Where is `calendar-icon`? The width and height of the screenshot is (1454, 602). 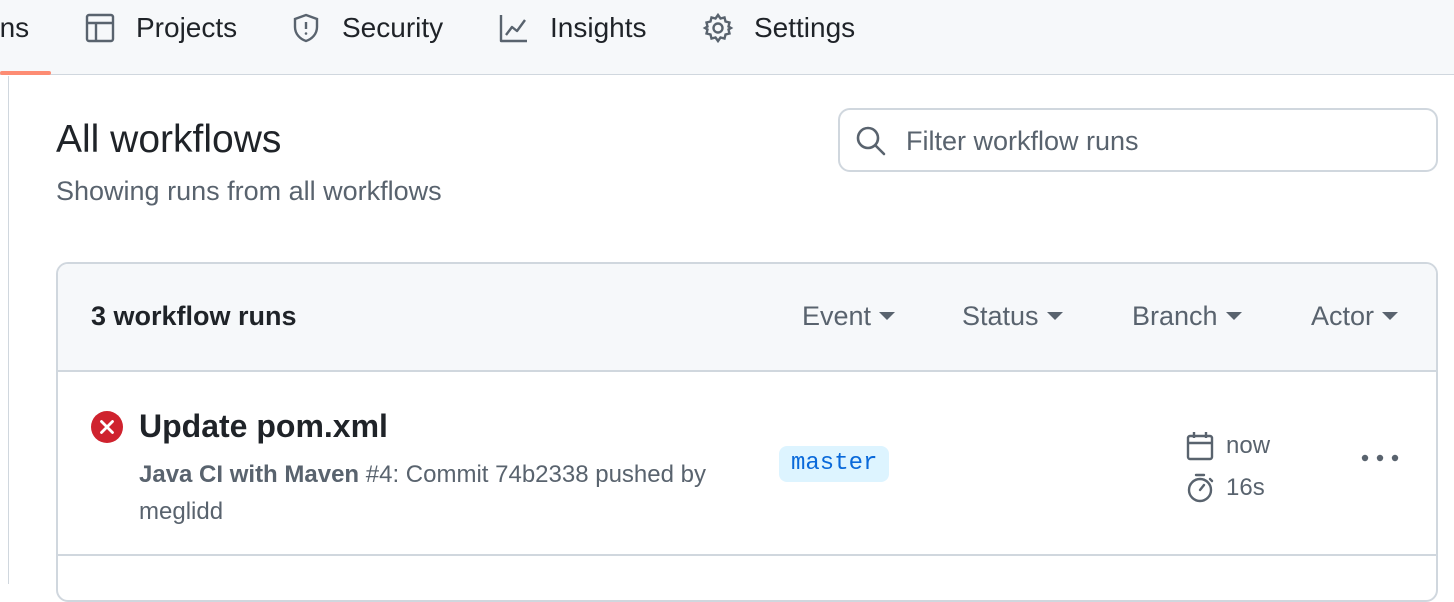 calendar-icon is located at coordinates (1200, 446).